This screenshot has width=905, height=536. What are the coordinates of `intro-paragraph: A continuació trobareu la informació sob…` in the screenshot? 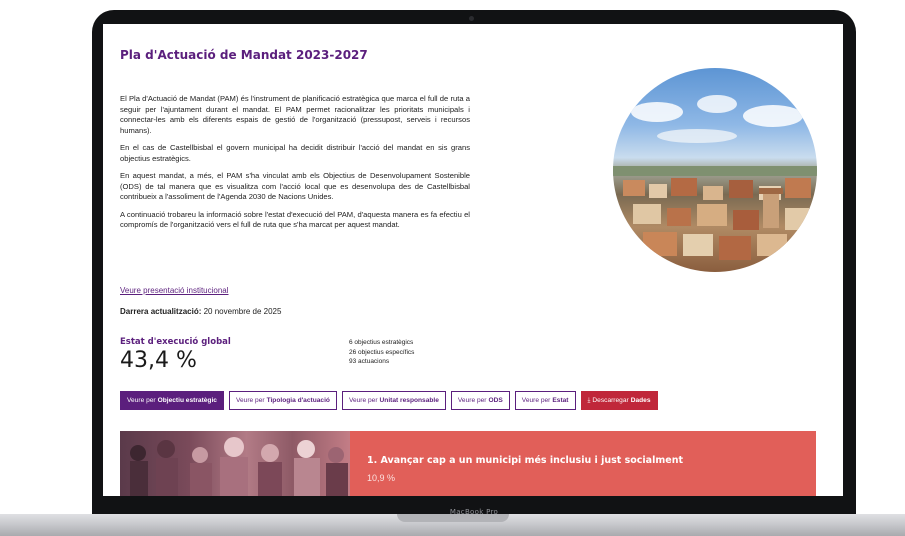 It's located at (295, 219).